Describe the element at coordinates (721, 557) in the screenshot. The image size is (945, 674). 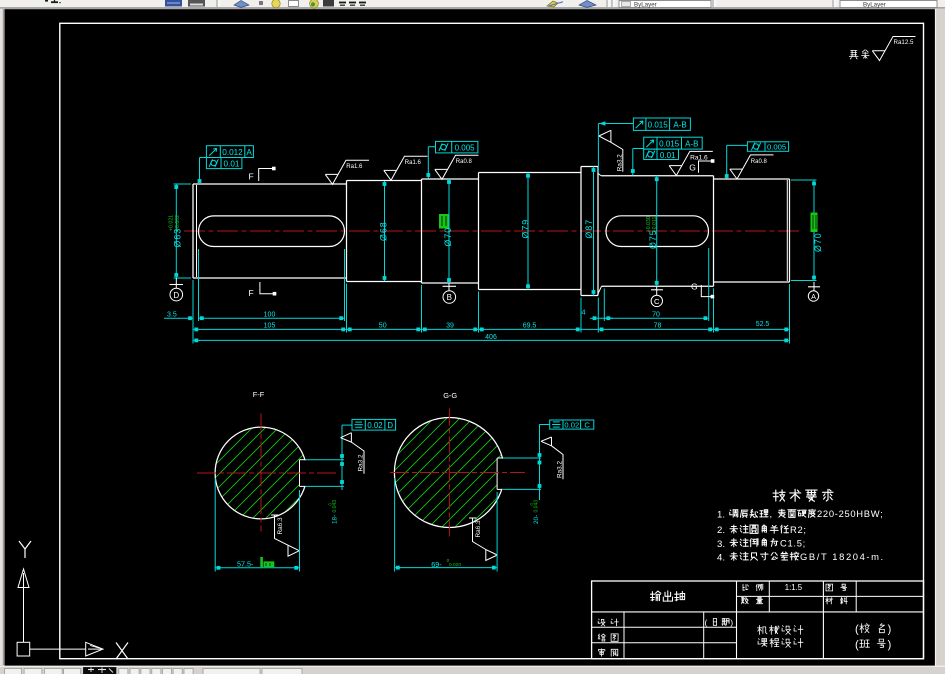
I see `svg-text: 4.` at that location.